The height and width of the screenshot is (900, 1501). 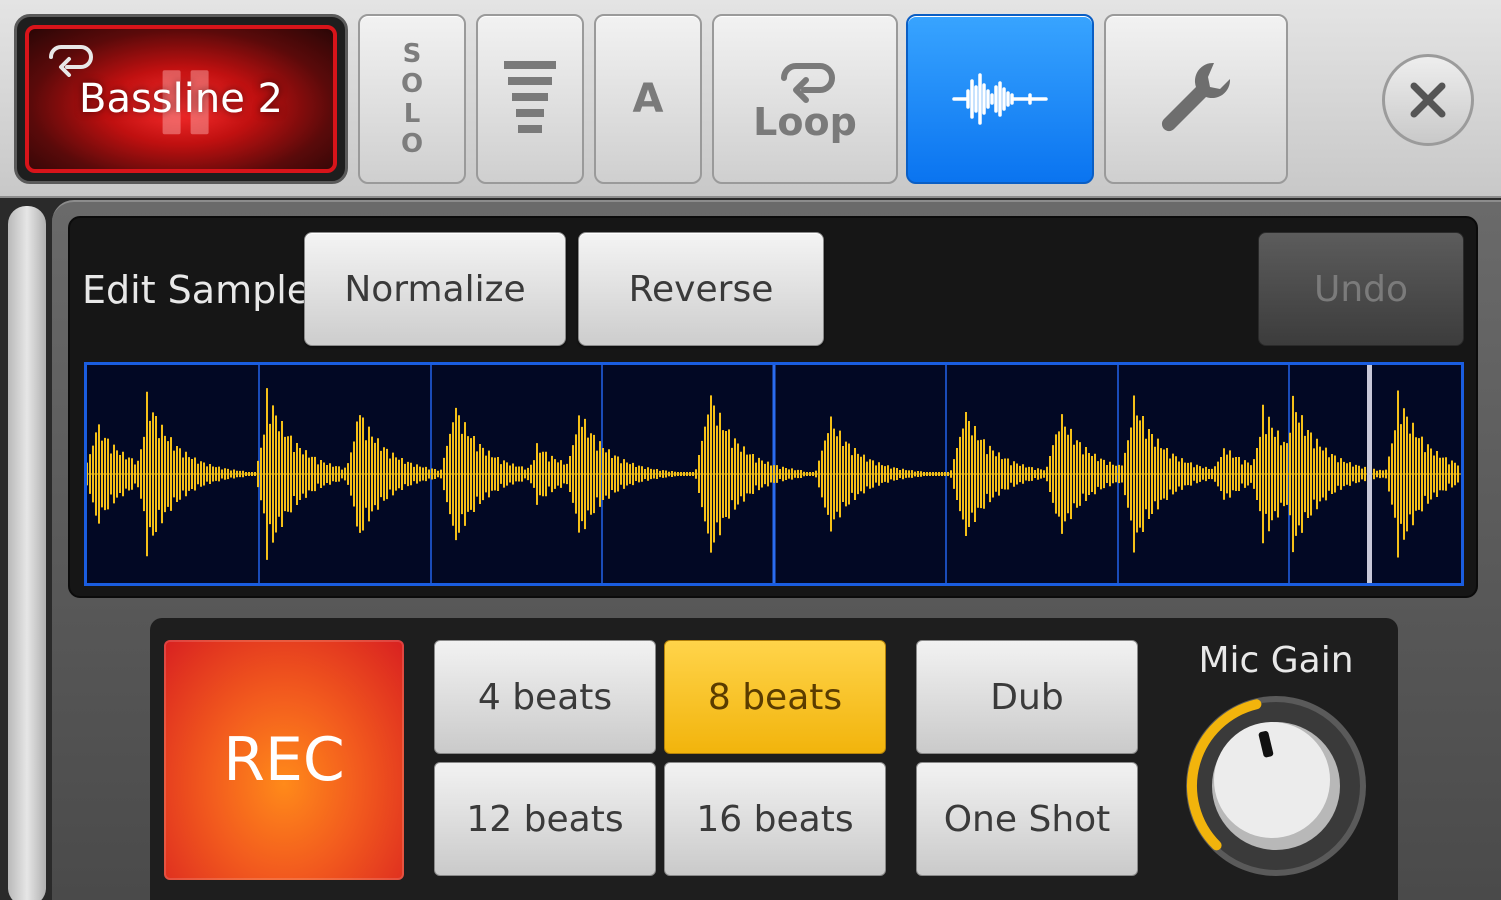 I want to click on waveform-button, so click(x=1000, y=99).